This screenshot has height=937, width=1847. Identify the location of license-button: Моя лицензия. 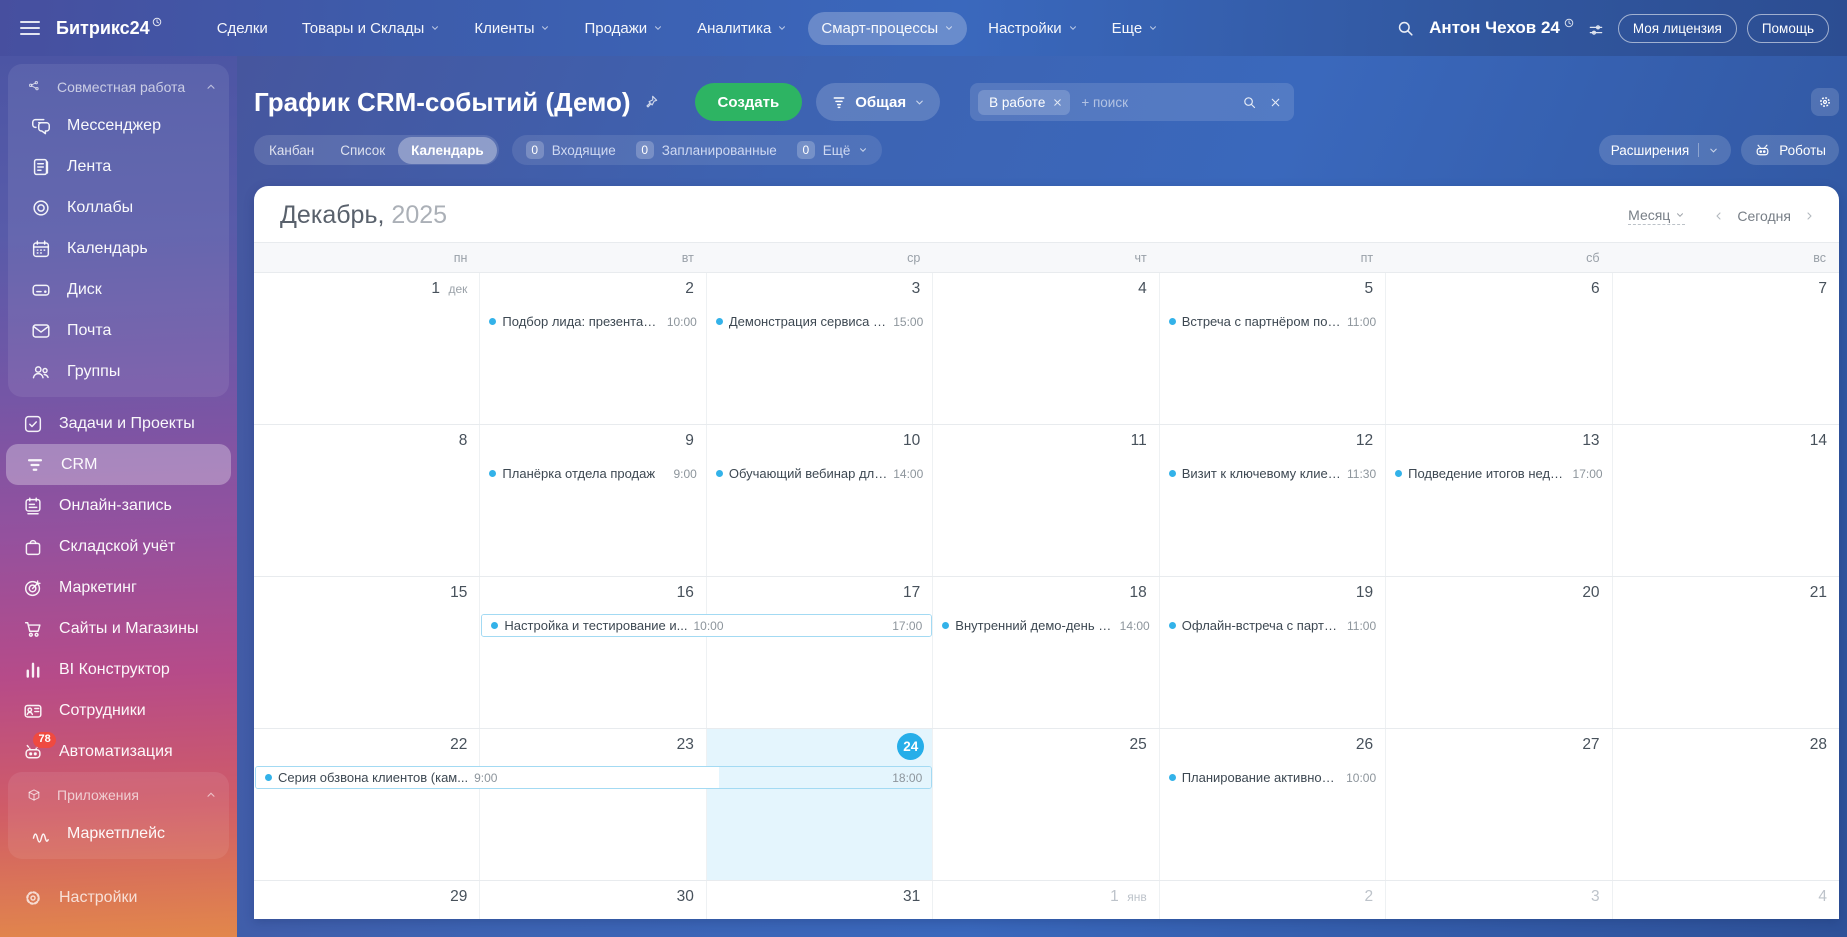
(1677, 28).